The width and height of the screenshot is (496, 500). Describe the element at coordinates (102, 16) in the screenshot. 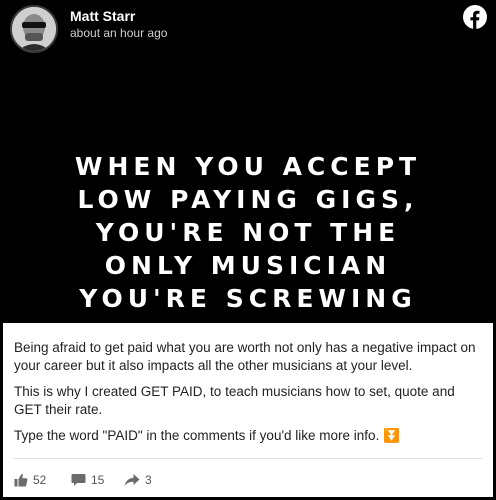

I see `author-name: Matt Starr` at that location.